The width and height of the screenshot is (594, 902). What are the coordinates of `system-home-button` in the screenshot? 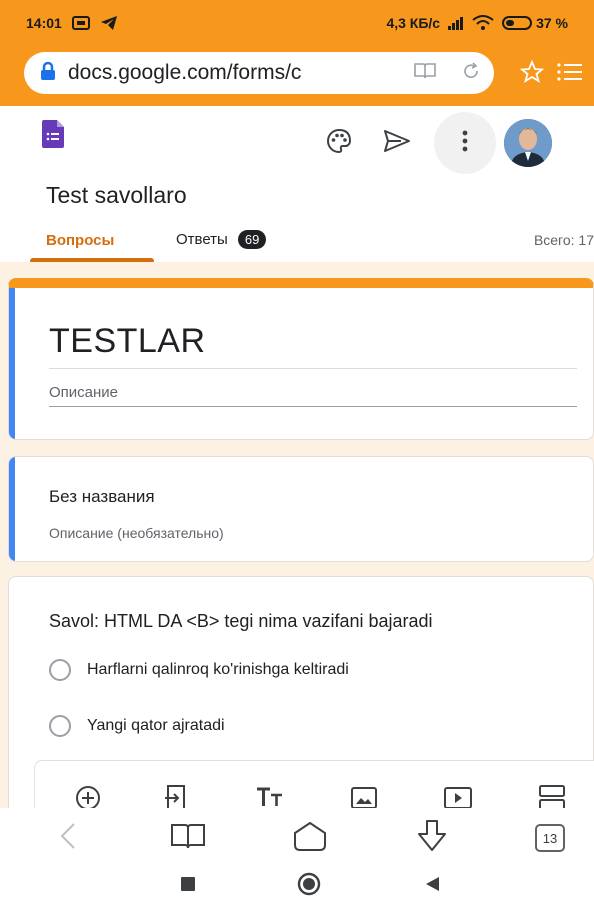 It's located at (309, 886).